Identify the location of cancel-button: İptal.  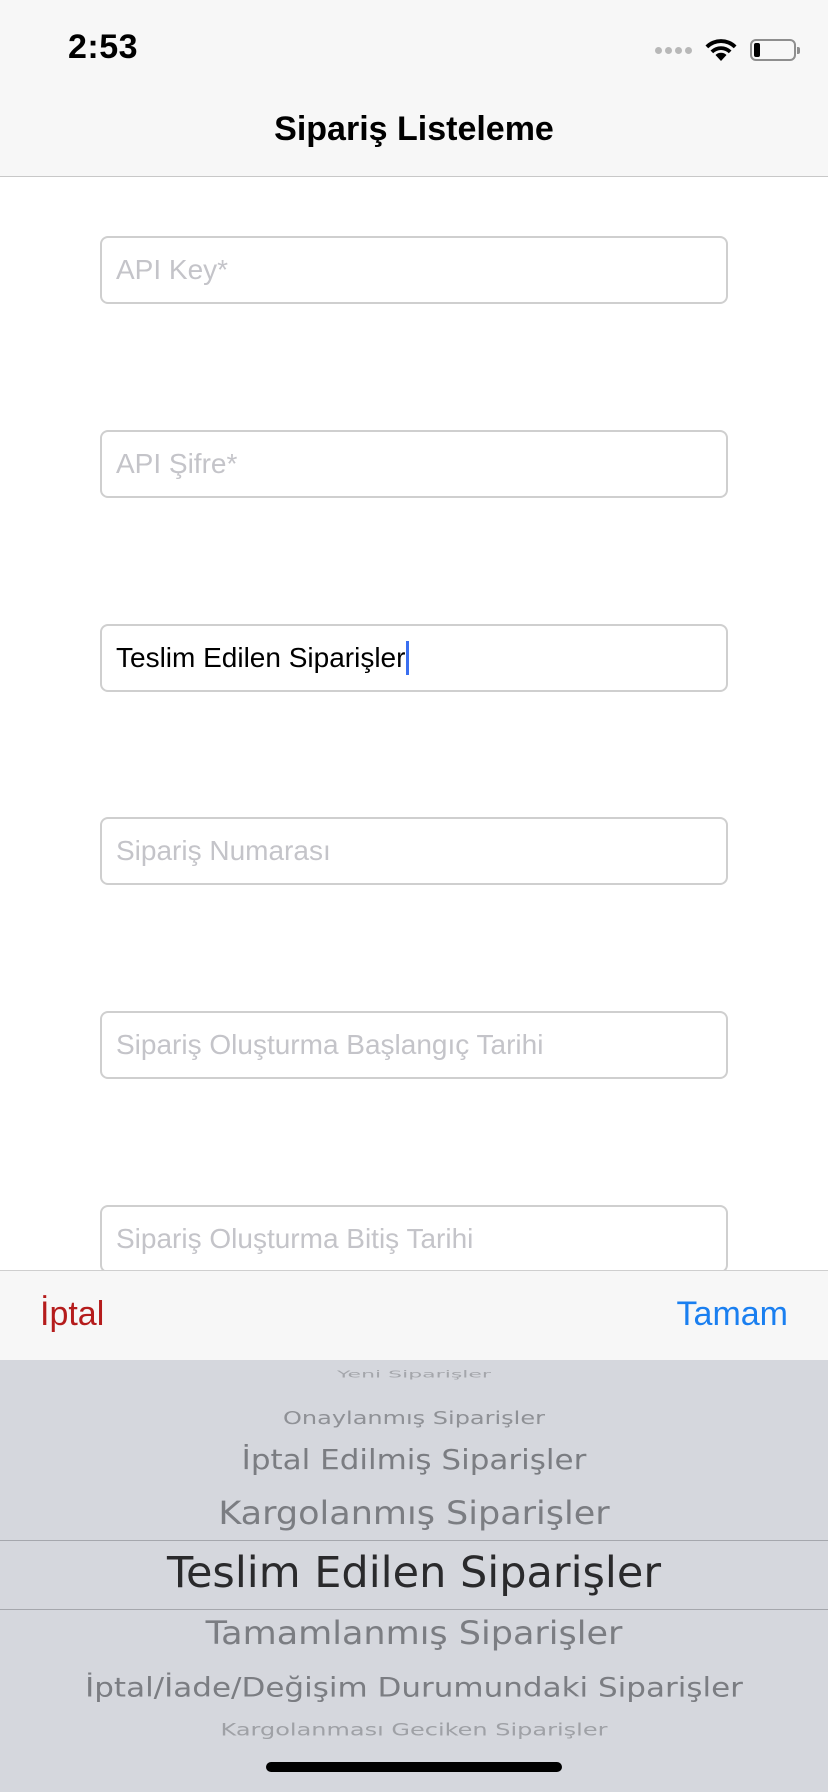
(72, 1314).